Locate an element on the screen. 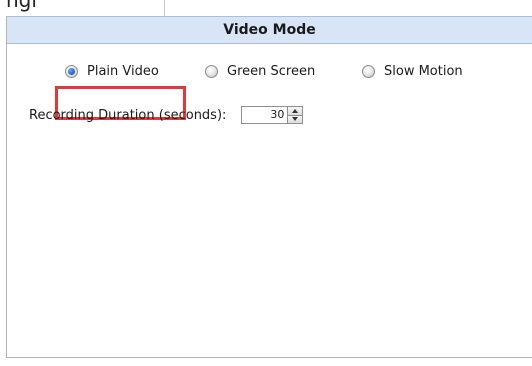 The height and width of the screenshot is (366, 532). radio-slow-motion: Slow Motion is located at coordinates (412, 71).